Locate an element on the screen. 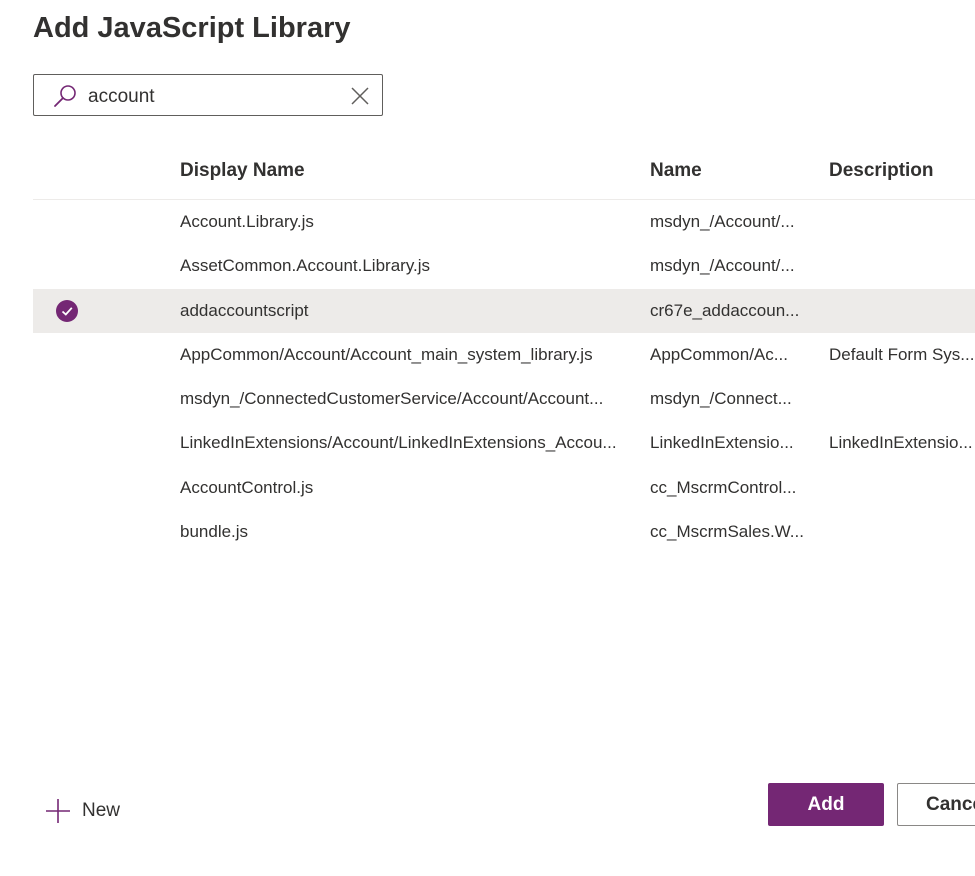 The width and height of the screenshot is (975, 876). search-box: account is located at coordinates (208, 95).